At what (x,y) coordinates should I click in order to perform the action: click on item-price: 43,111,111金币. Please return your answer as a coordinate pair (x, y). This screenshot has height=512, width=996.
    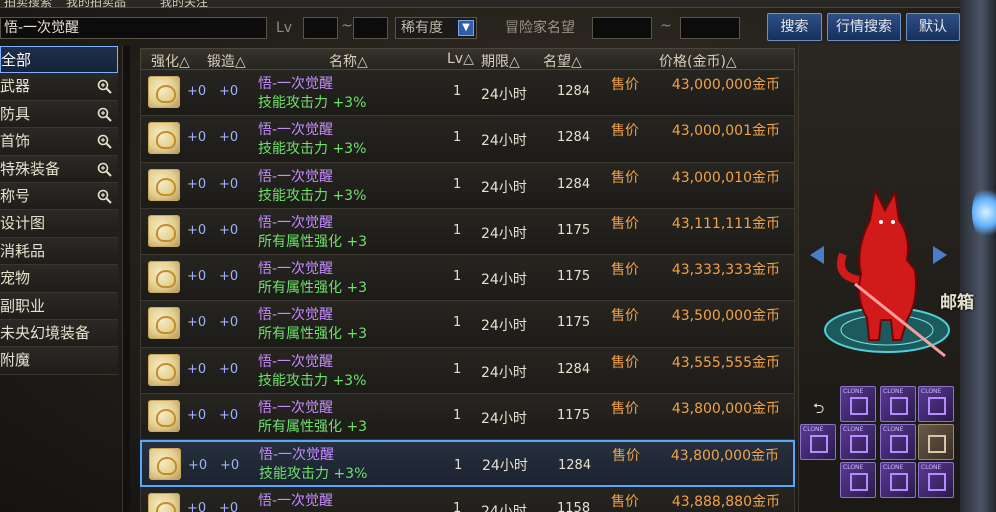
    Looking at the image, I should click on (725, 223).